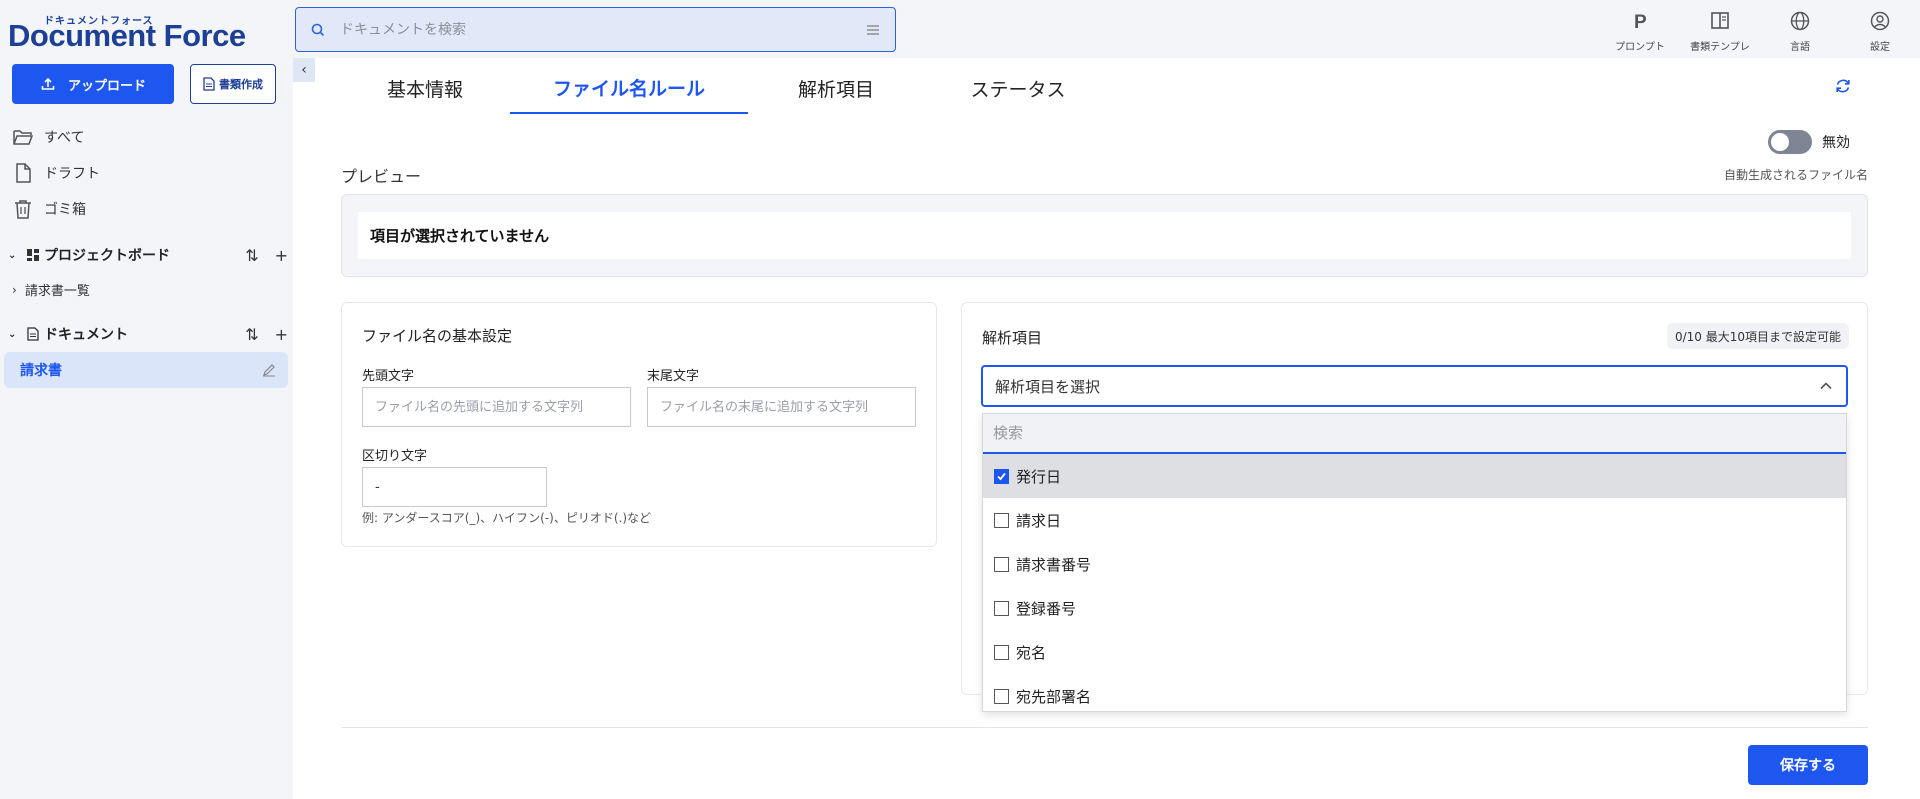 Image resolution: width=1920 pixels, height=799 pixels. Describe the element at coordinates (437, 336) in the screenshot. I see `card-title: ファイル名の基本設定` at that location.